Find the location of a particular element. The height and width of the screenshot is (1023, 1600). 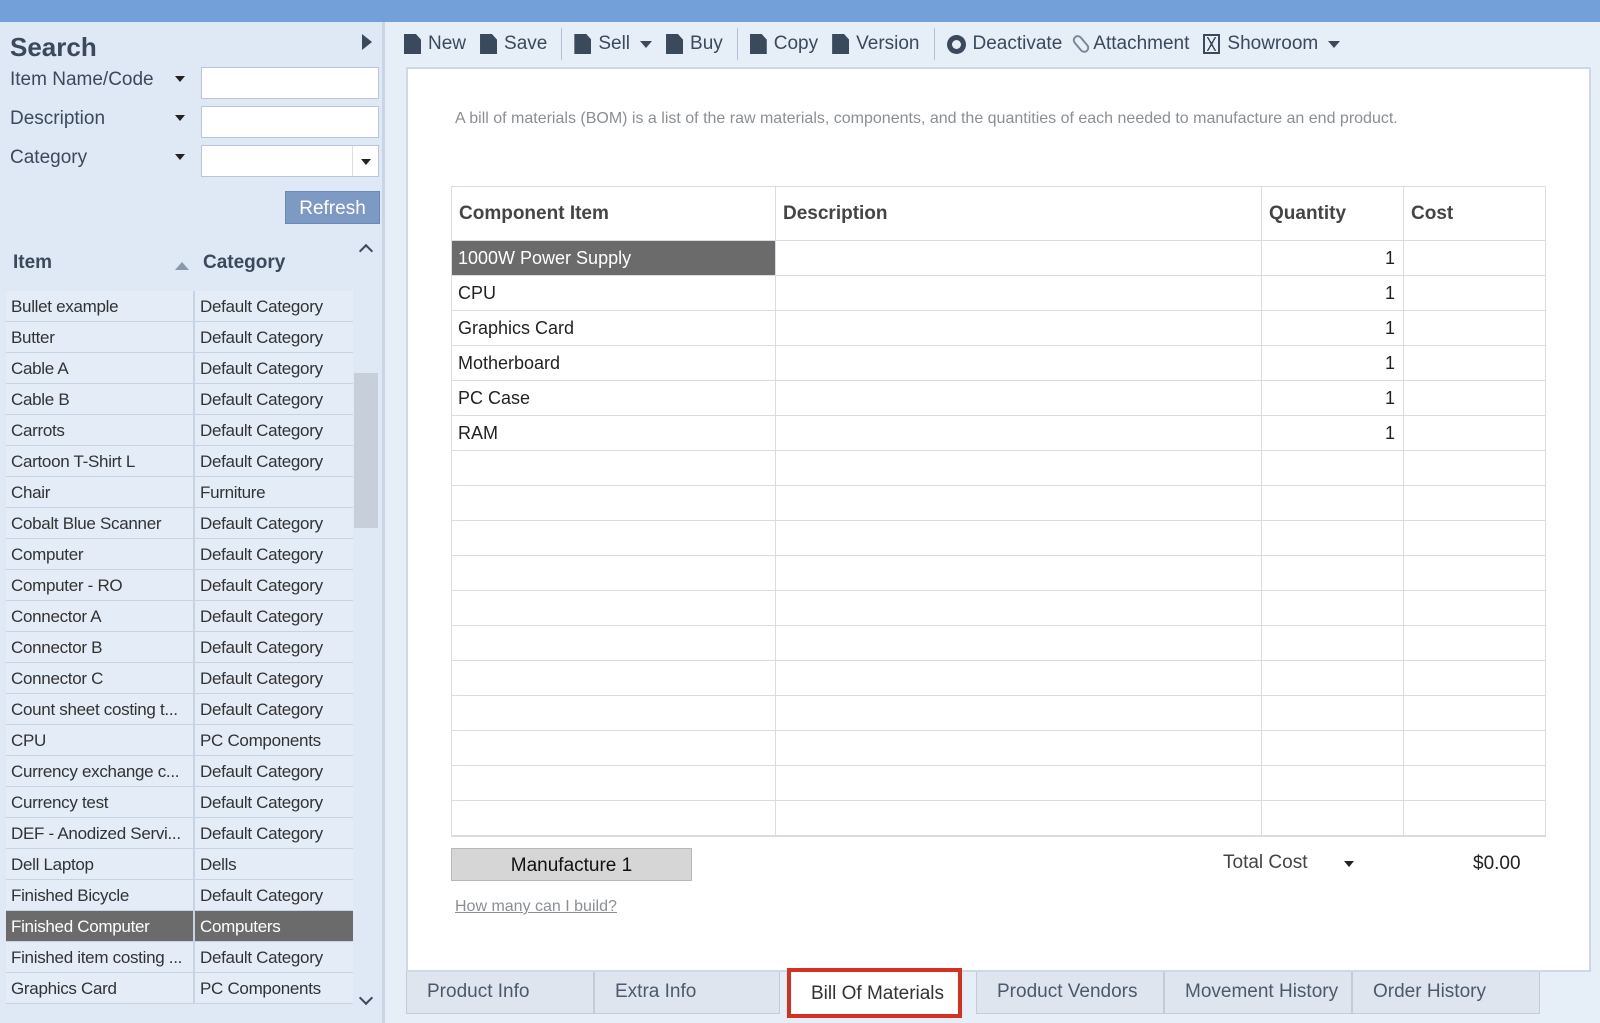

component-item-cell: PC Case is located at coordinates (614, 398).